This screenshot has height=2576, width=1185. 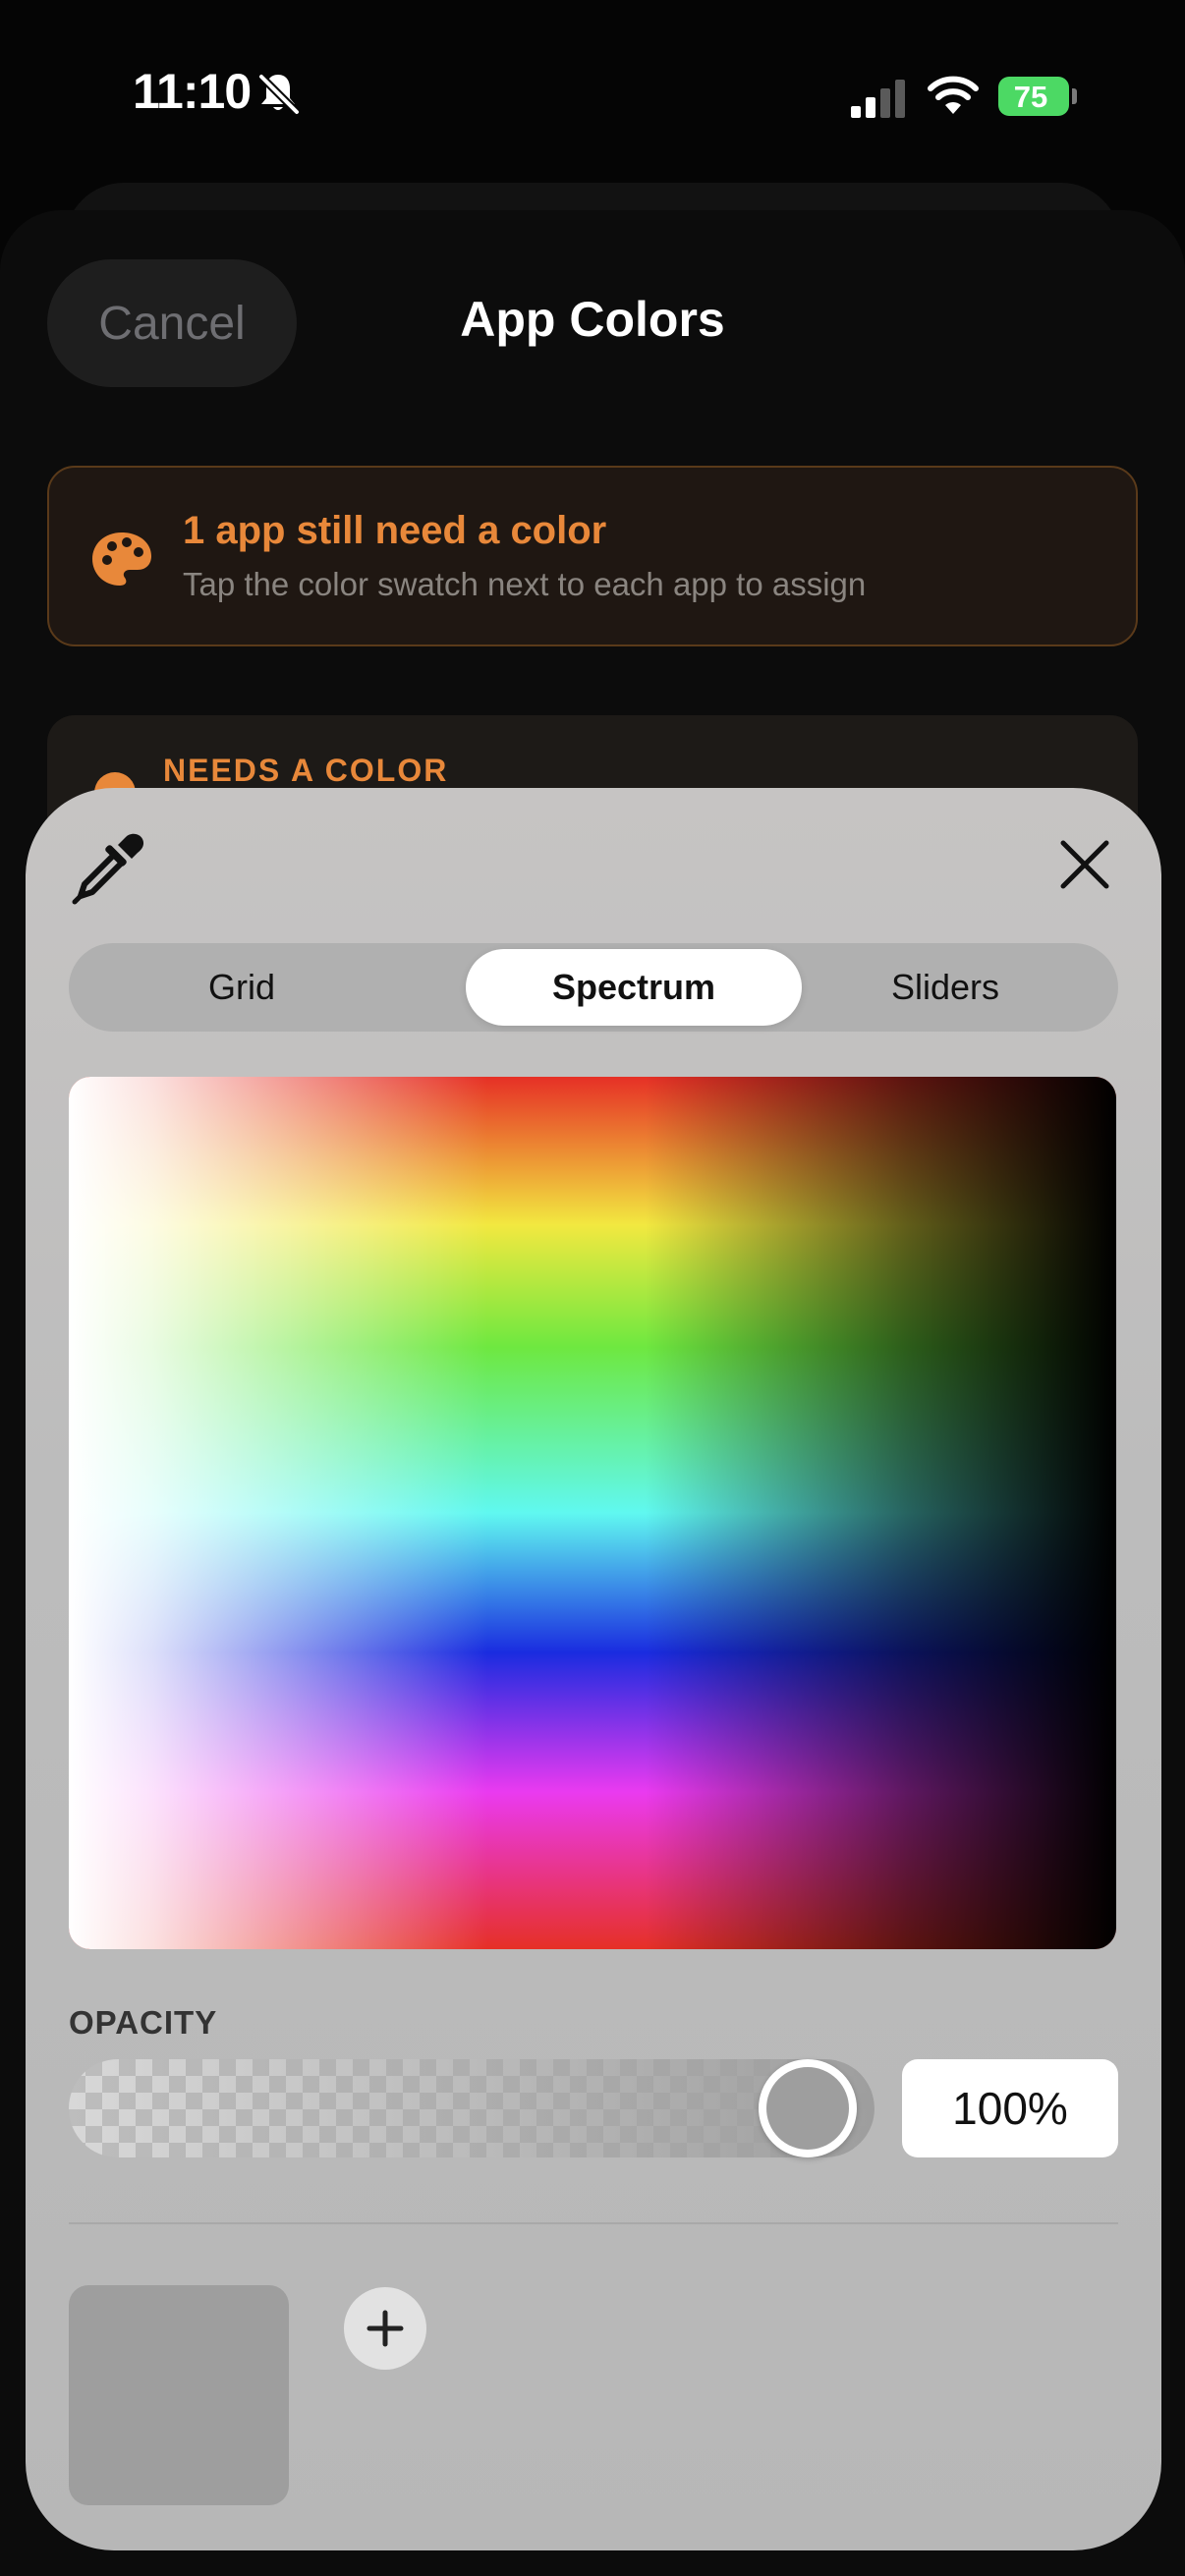 I want to click on opacity-gradient, so click(x=472, y=2108).